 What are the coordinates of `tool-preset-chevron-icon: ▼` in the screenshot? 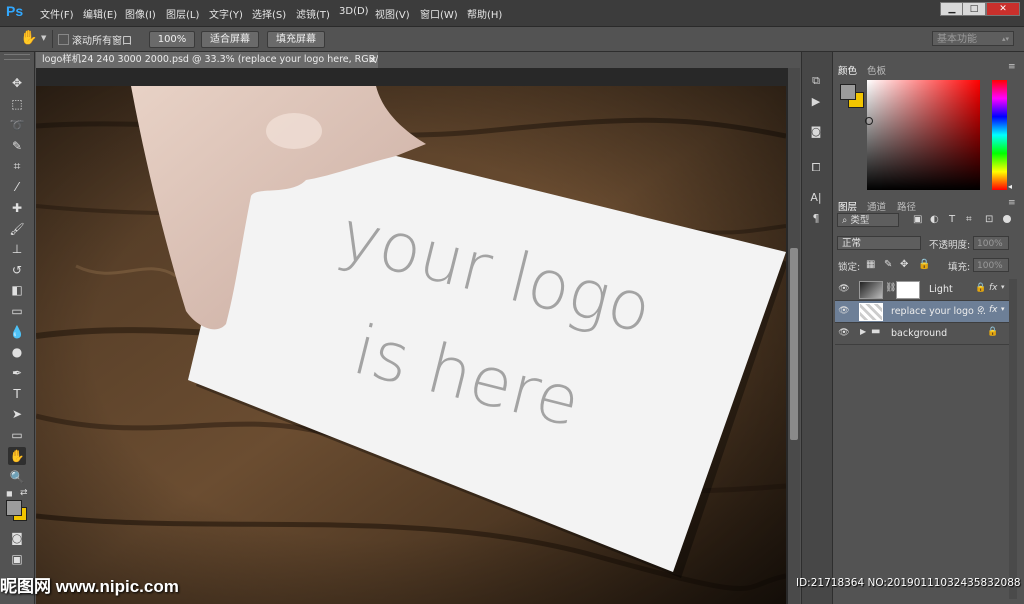 It's located at (43, 38).